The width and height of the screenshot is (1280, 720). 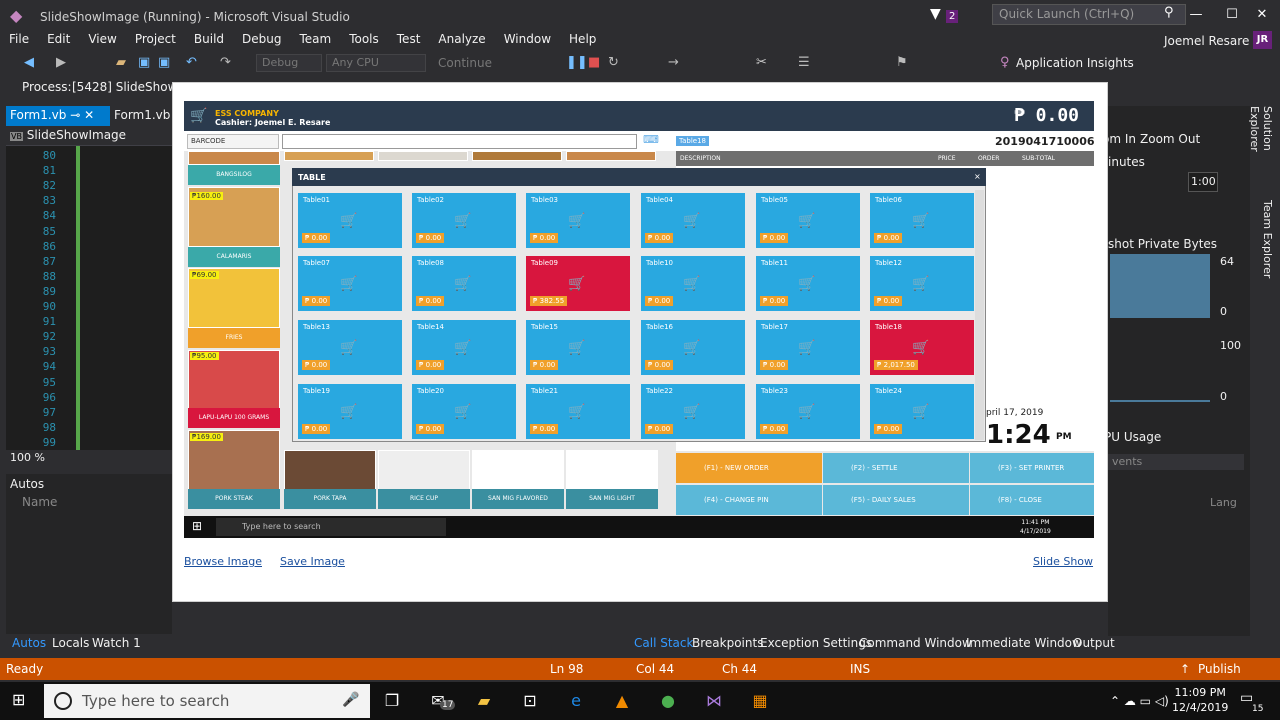 What do you see at coordinates (816, 643) in the screenshot?
I see `tab-exception-settings: Exception Settings` at bounding box center [816, 643].